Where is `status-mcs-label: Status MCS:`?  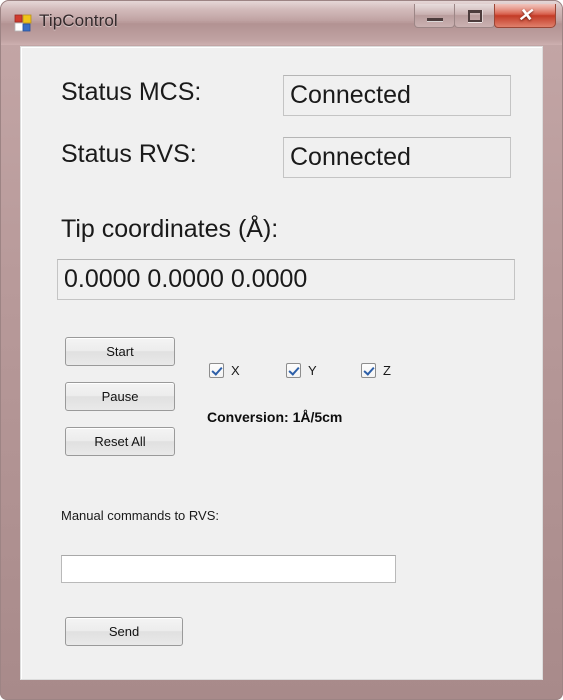 status-mcs-label: Status MCS: is located at coordinates (131, 92).